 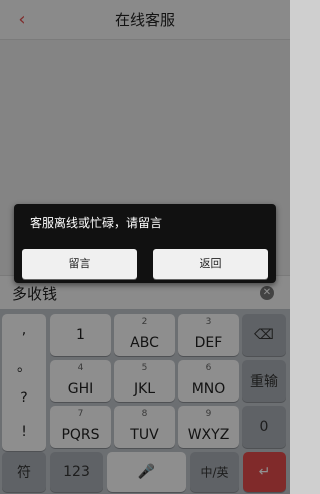 What do you see at coordinates (210, 264) in the screenshot?
I see `return-button: 返回` at bounding box center [210, 264].